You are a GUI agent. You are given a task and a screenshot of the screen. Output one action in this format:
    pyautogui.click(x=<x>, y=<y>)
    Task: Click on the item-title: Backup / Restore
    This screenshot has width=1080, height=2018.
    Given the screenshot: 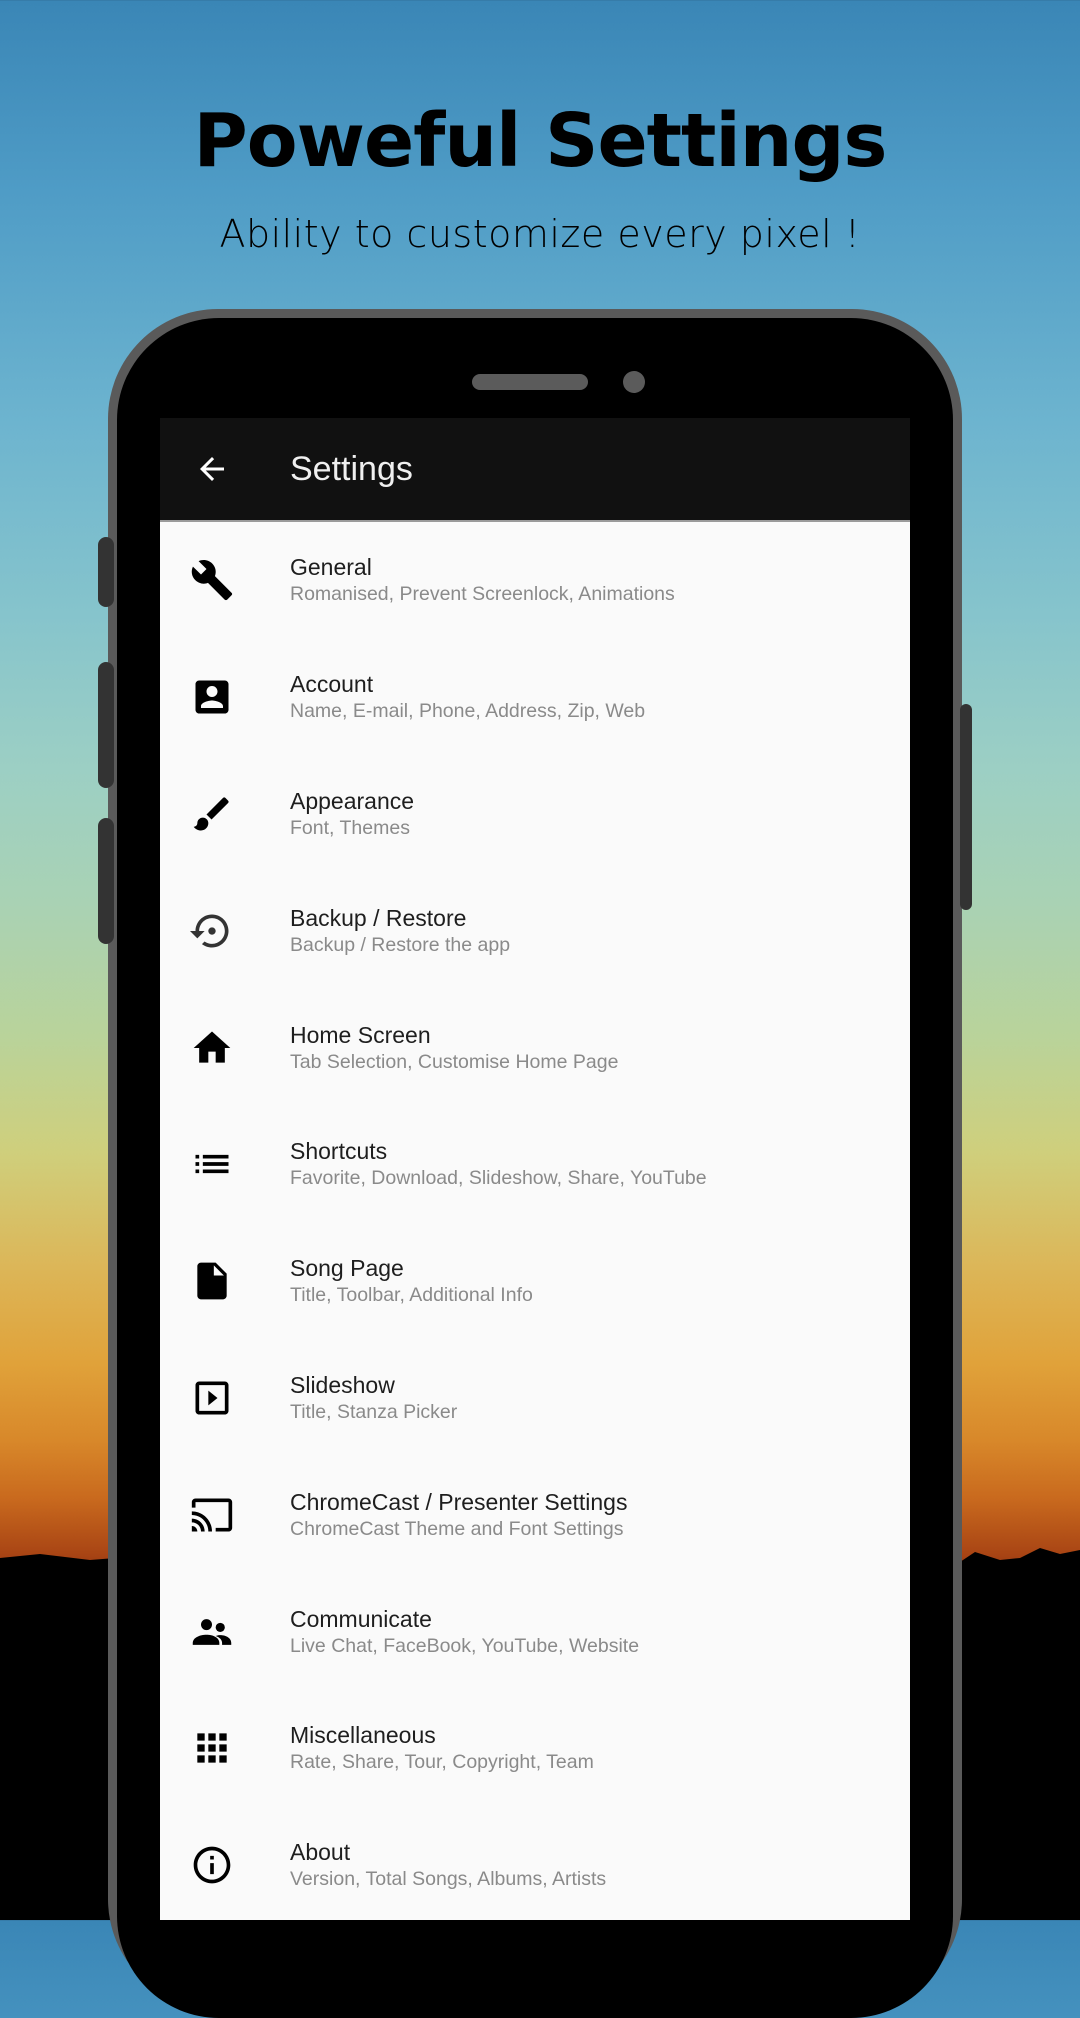 What is the action you would take?
    pyautogui.click(x=378, y=917)
    